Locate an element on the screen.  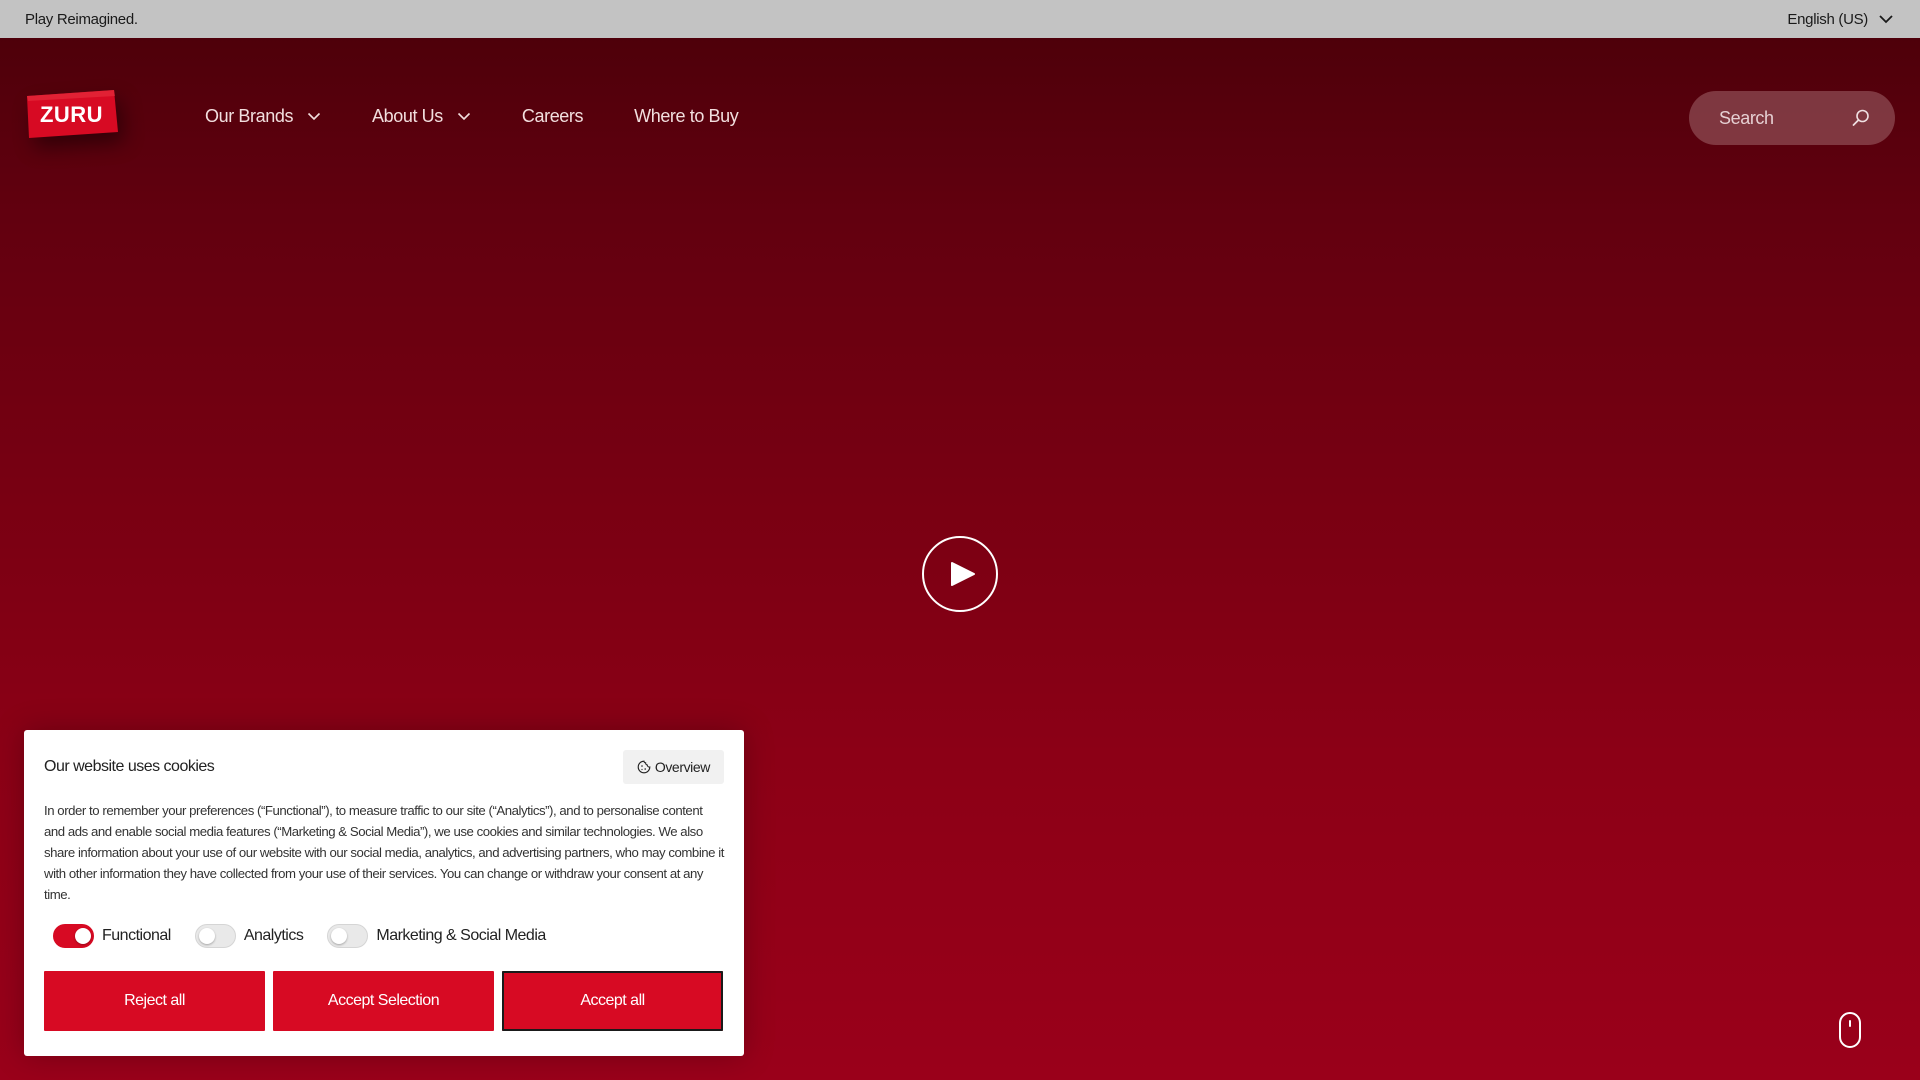
overview-button: Overview is located at coordinates (673, 767).